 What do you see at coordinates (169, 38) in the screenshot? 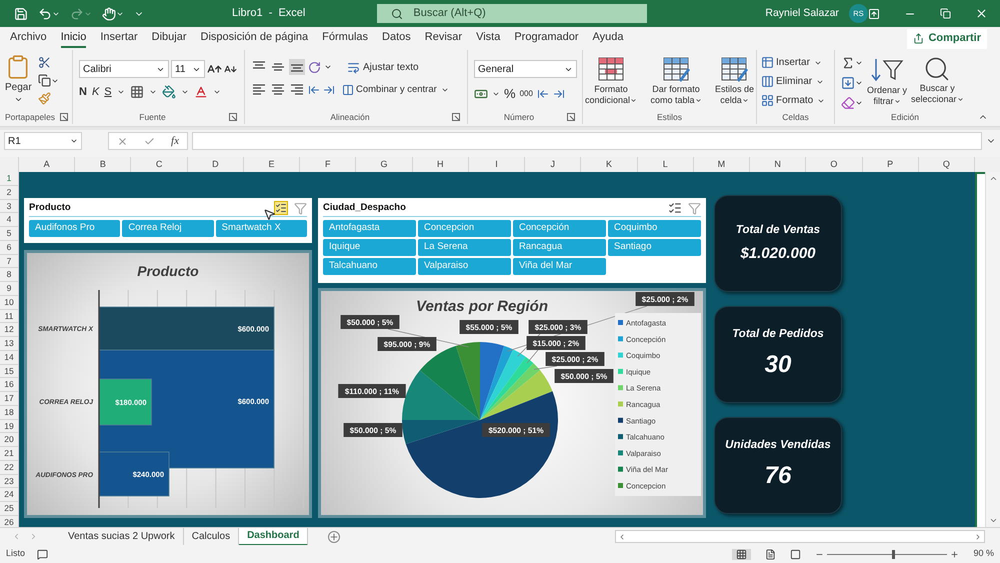
I see `ribbon-tab: Dibujar` at bounding box center [169, 38].